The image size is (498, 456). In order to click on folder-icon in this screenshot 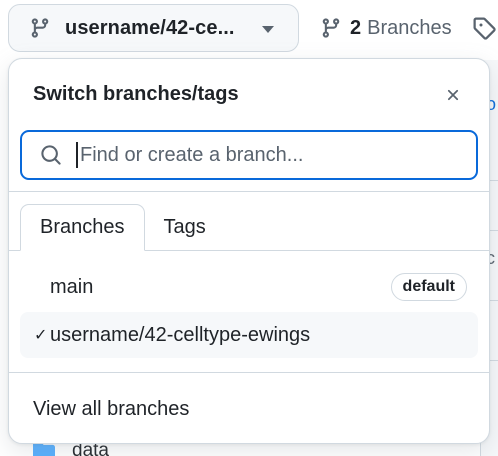, I will do `click(44, 449)`.